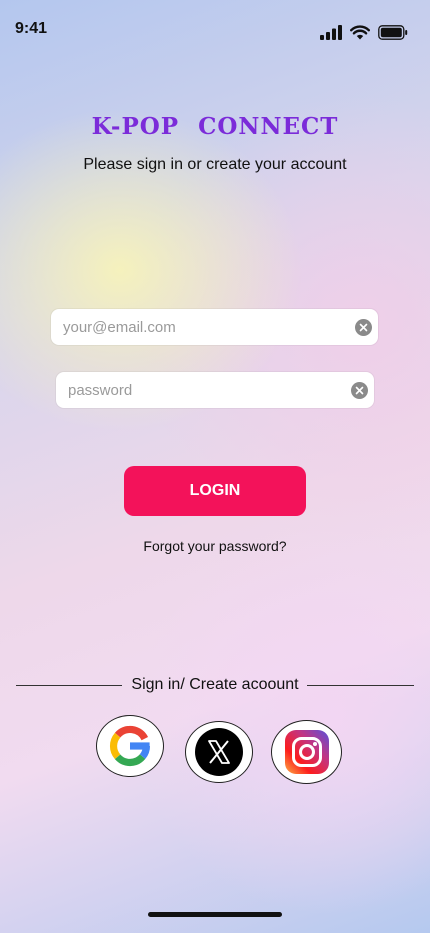  What do you see at coordinates (393, 32) in the screenshot?
I see `battery-icon` at bounding box center [393, 32].